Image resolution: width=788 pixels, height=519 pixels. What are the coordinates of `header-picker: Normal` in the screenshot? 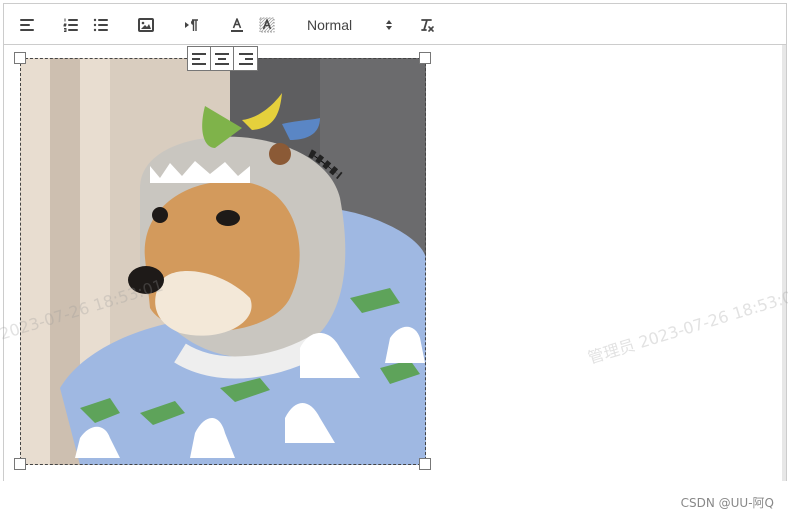 It's located at (350, 25).